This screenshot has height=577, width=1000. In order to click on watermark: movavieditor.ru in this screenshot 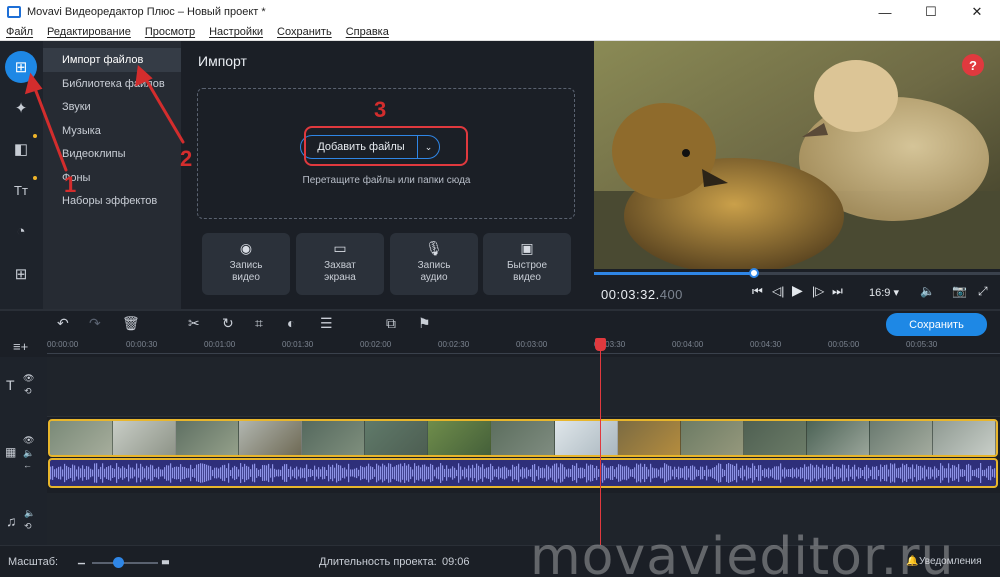, I will do `click(742, 552)`.